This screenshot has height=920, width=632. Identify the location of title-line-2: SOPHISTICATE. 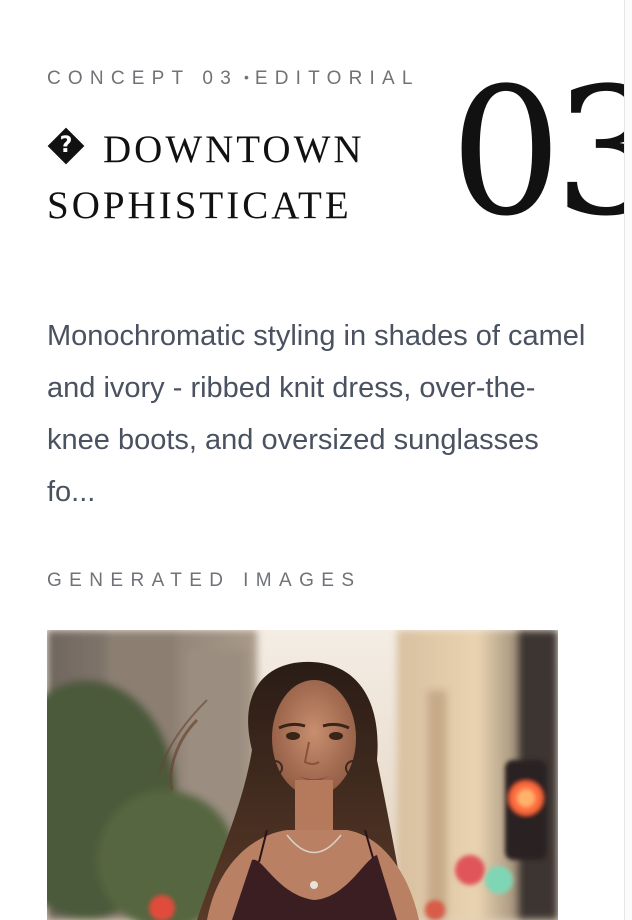
(199, 205).